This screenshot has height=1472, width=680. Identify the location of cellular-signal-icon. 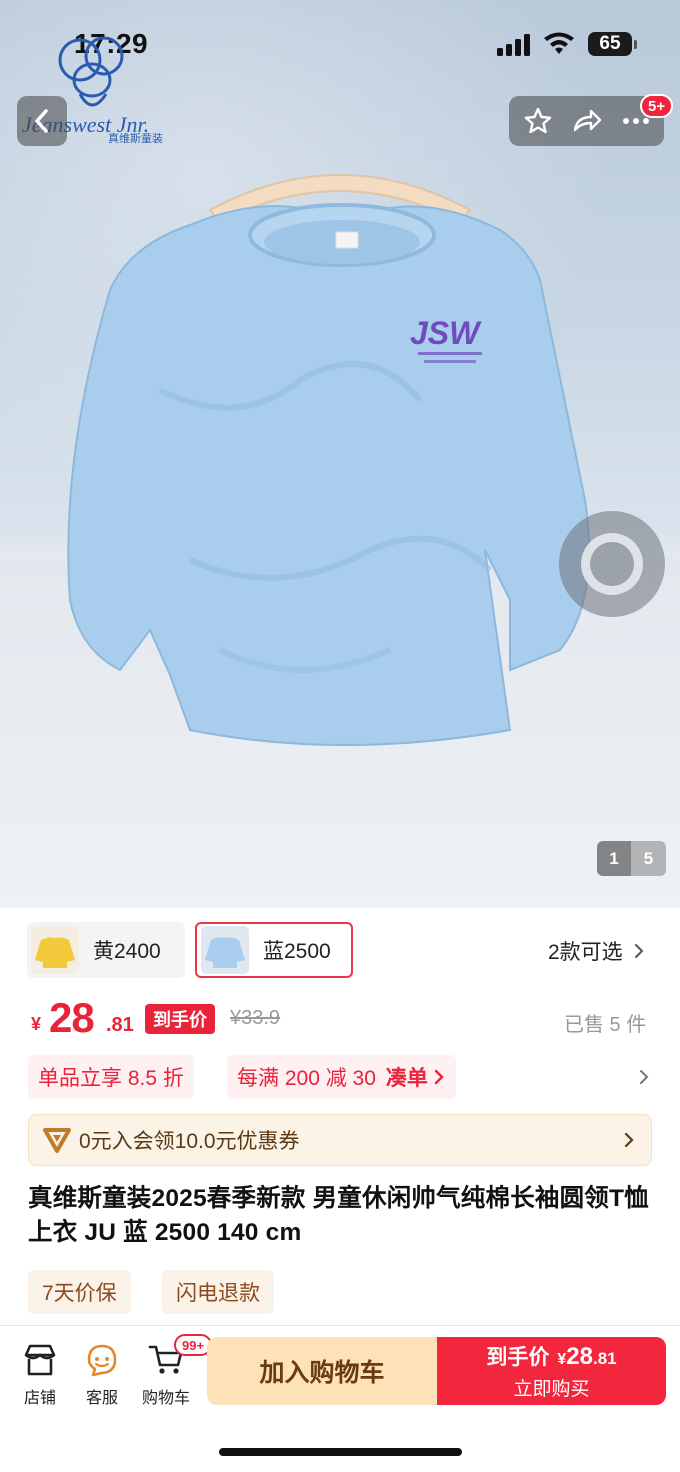
(513, 45).